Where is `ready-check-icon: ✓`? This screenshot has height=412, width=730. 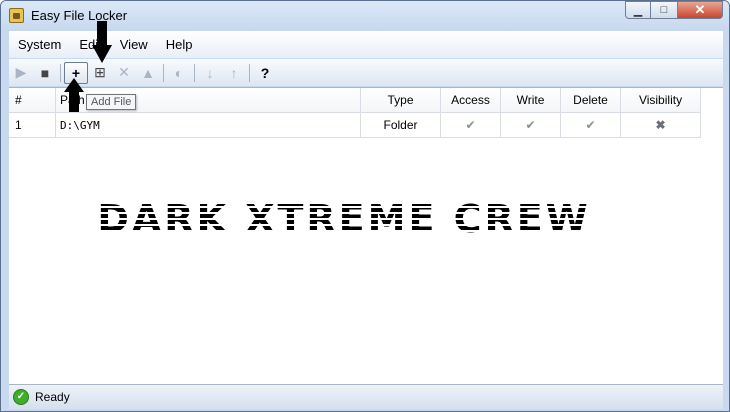 ready-check-icon: ✓ is located at coordinates (21, 397).